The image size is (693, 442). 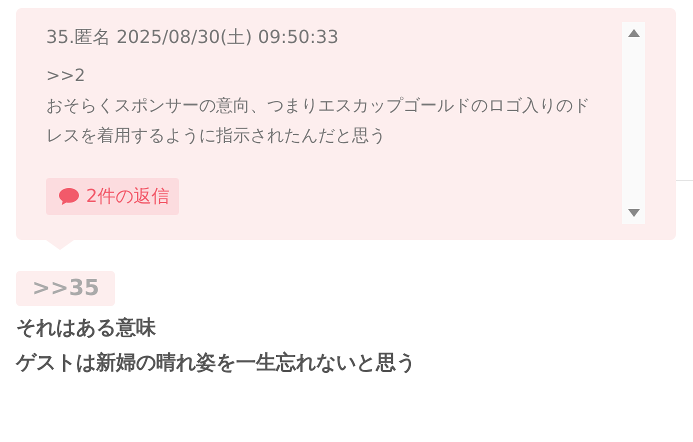 What do you see at coordinates (318, 121) in the screenshot?
I see `post-text: おそらくスポンサーの意向、つまりエスカップゴールドのロゴ入りのドレスを着用するように指示されたんだと思う` at bounding box center [318, 121].